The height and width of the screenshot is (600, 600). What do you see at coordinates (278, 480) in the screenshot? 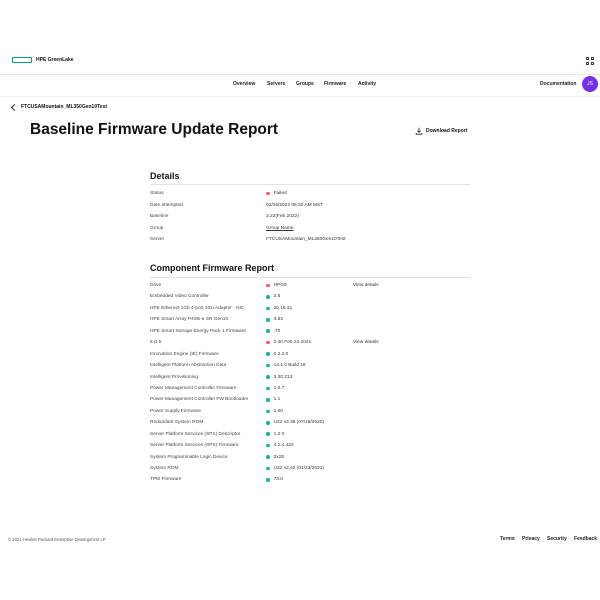
I see `row-value-text: 73.0` at bounding box center [278, 480].